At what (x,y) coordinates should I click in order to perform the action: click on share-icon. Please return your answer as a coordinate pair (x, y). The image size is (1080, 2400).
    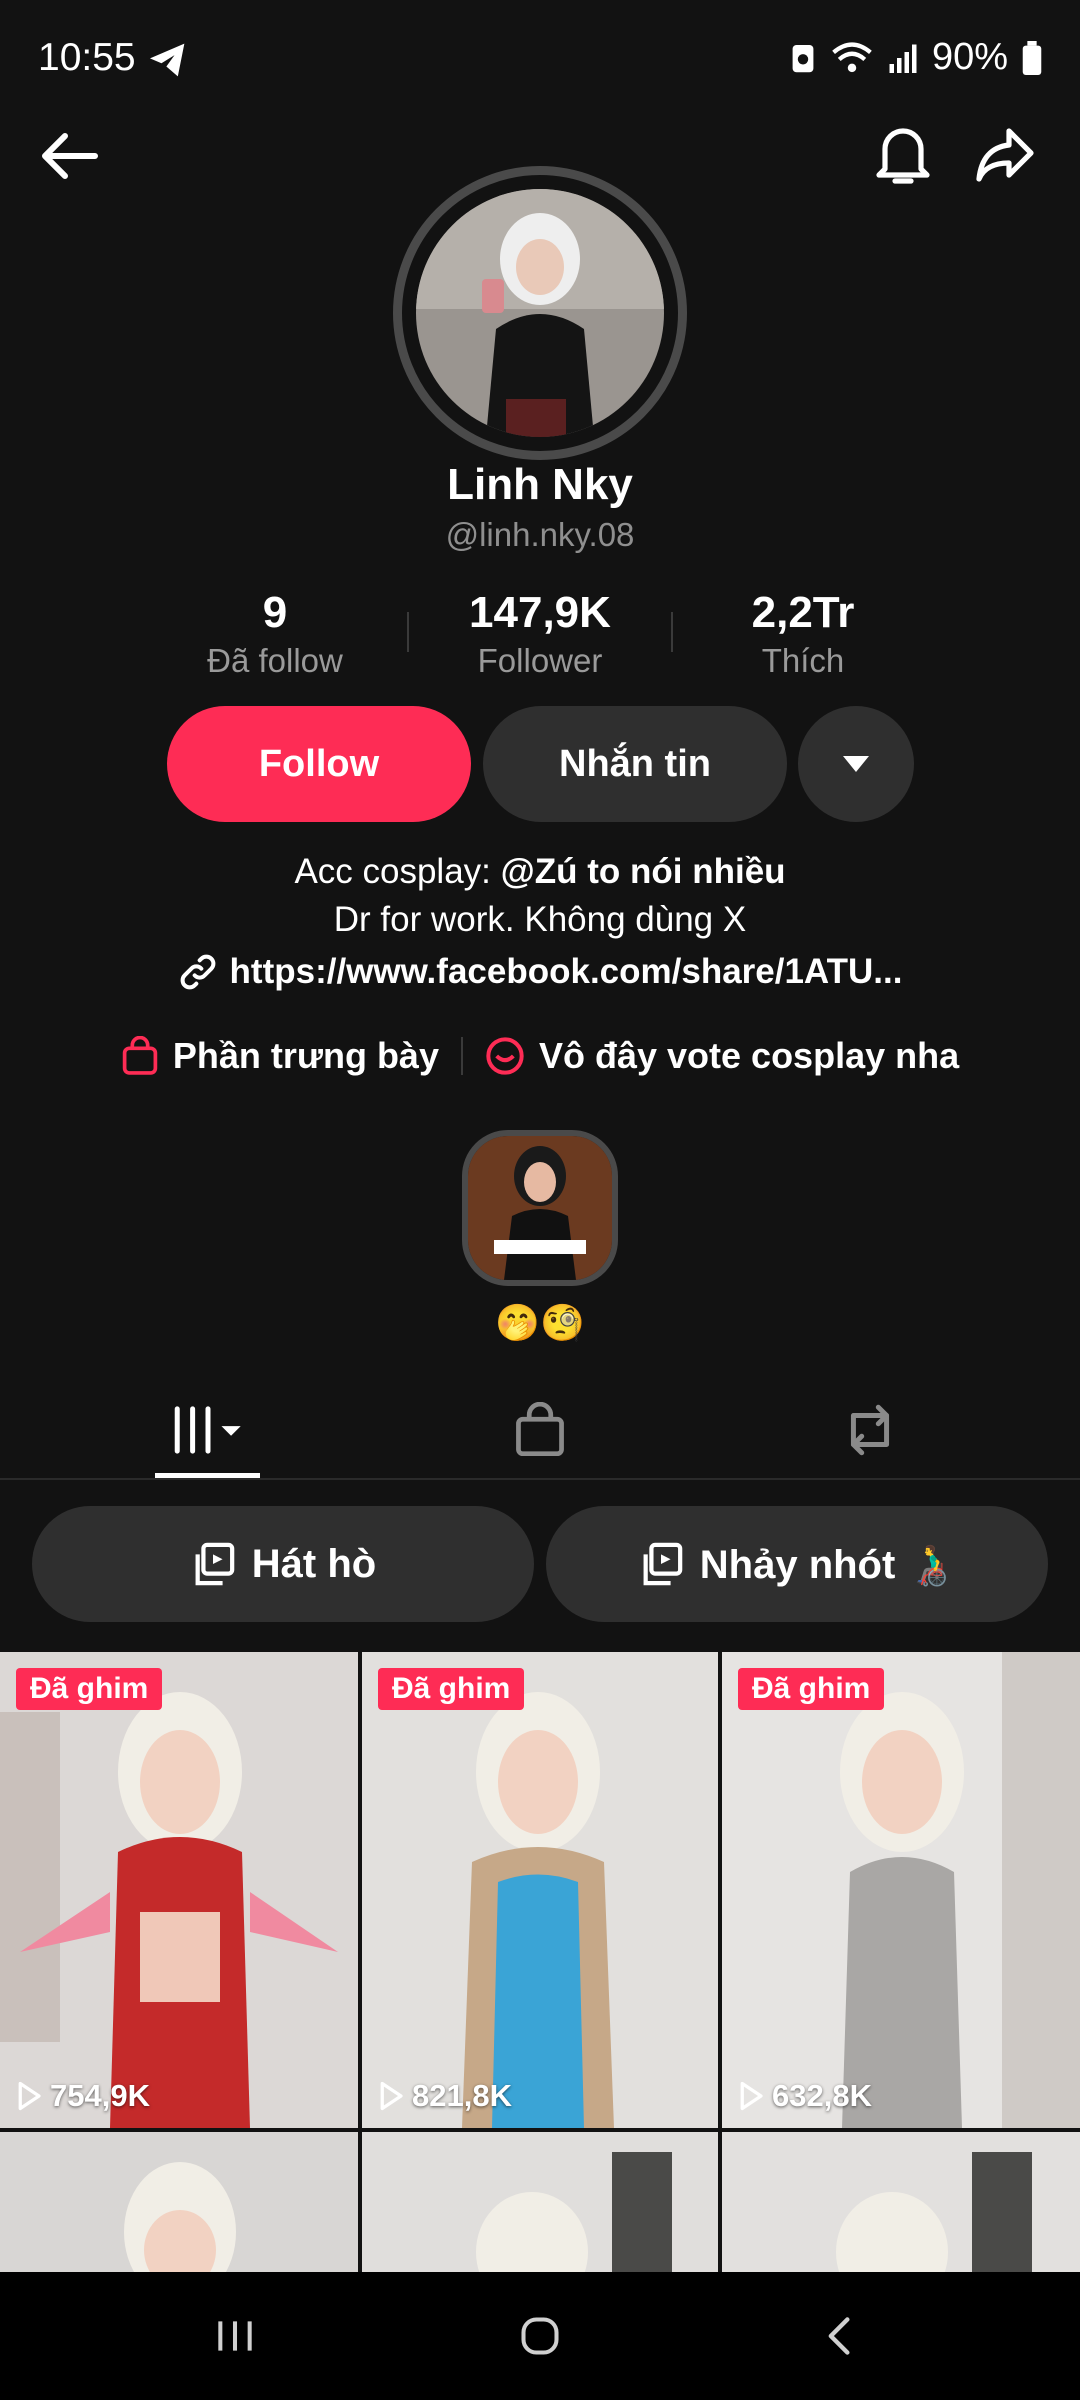
    Looking at the image, I should click on (1005, 155).